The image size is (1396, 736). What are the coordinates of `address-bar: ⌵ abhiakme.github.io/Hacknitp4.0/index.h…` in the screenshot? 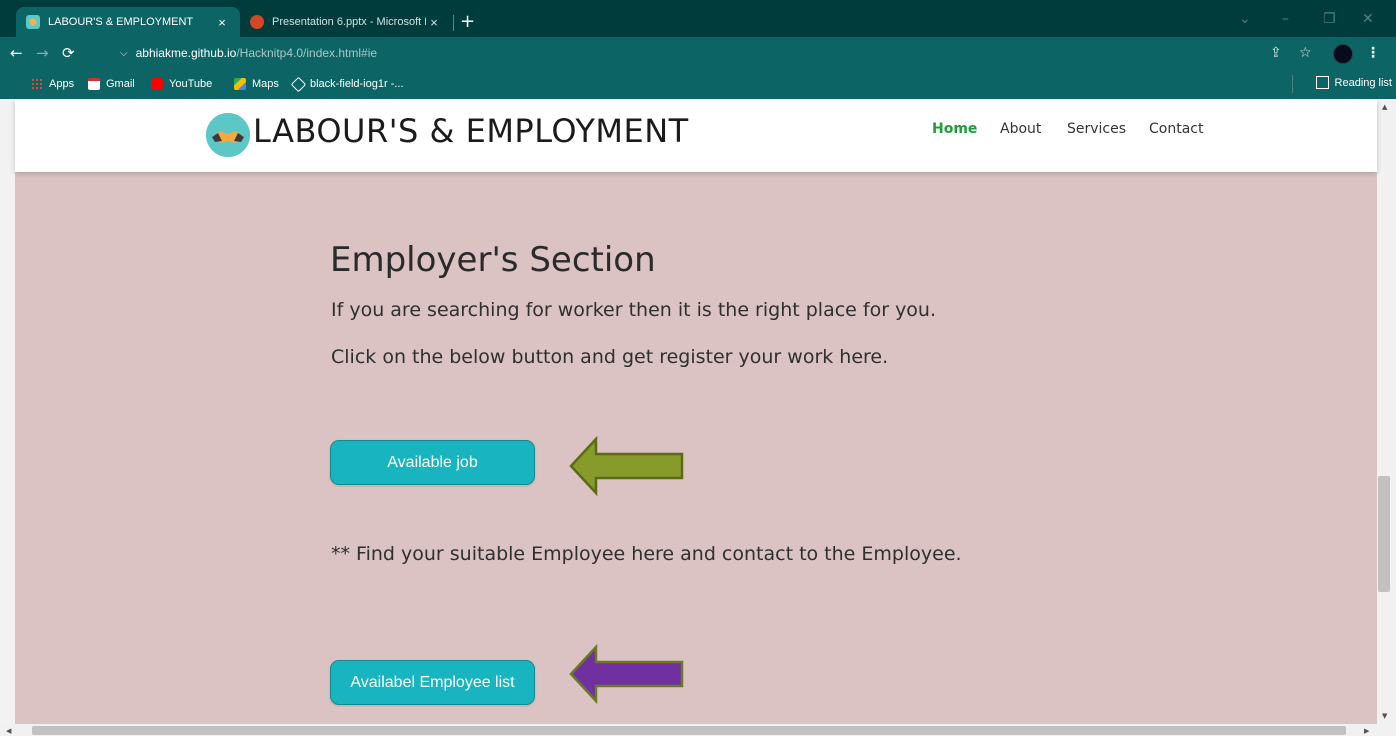 It's located at (702, 53).